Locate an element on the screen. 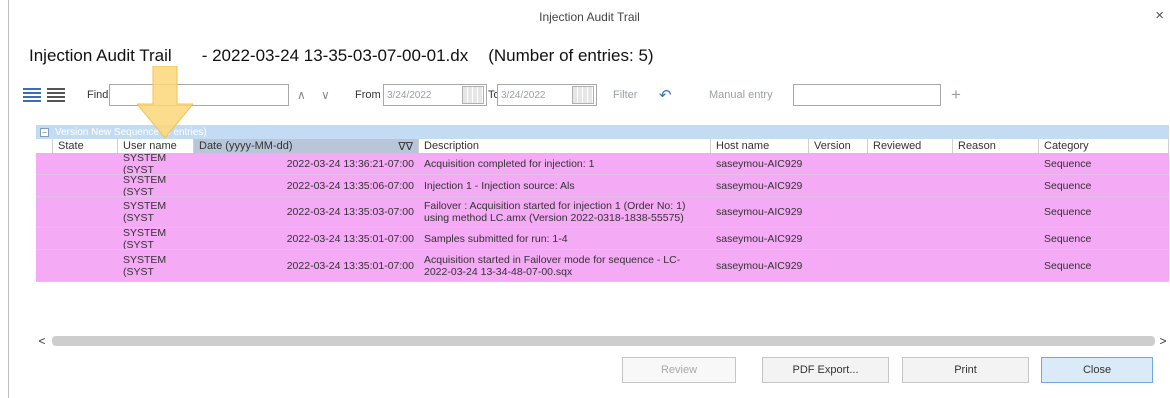 This screenshot has width=1170, height=398. close-button: Close is located at coordinates (1097, 370).